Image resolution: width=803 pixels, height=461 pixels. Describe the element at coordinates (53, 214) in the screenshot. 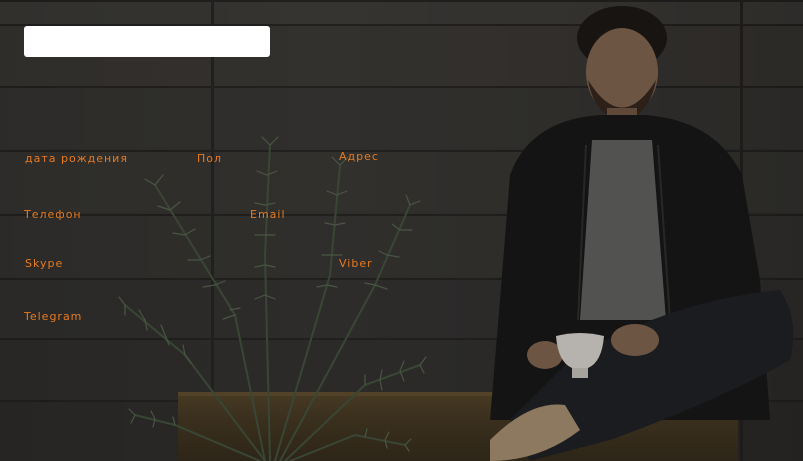

I see `phone-field: Телефон` at that location.